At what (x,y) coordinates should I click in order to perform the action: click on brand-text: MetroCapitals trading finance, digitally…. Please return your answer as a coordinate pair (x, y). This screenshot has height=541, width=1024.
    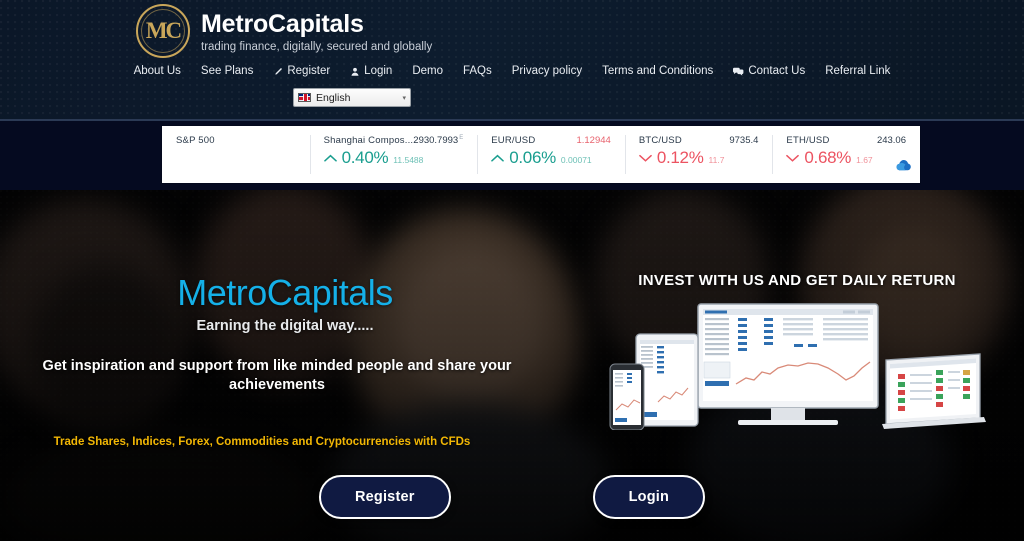
    Looking at the image, I should click on (316, 31).